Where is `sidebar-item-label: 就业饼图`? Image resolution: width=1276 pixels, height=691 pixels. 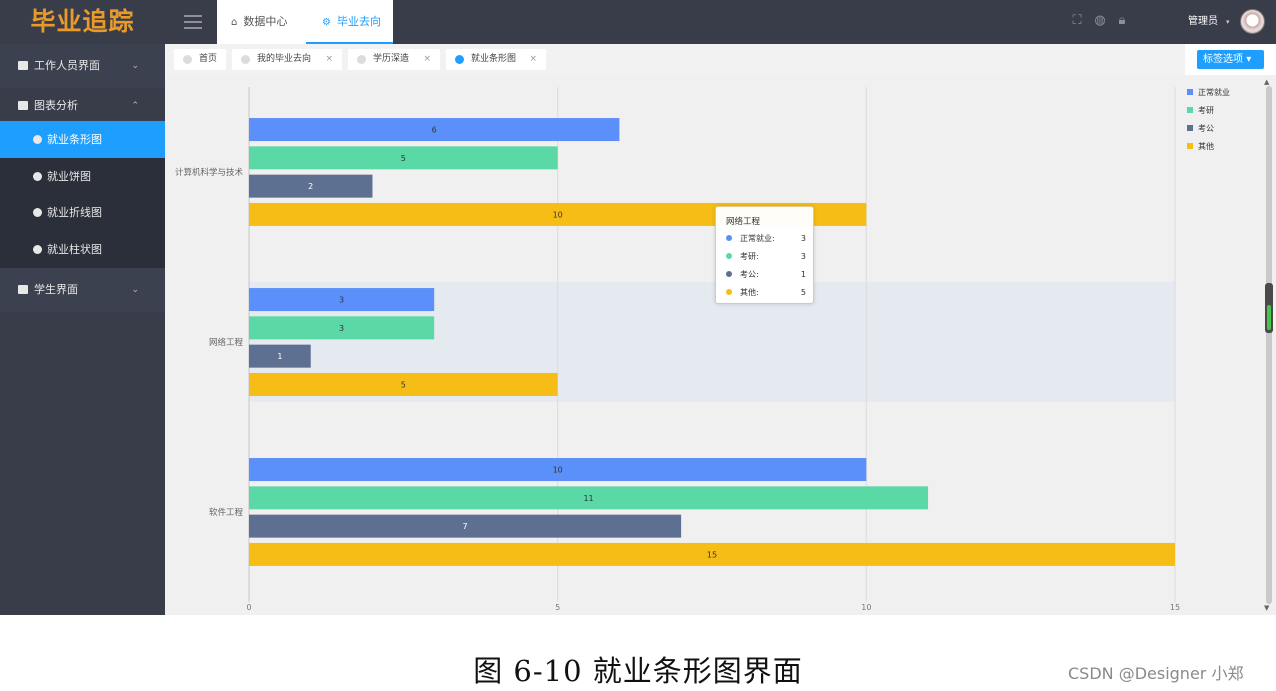
sidebar-item-label: 就业饼图 is located at coordinates (69, 176).